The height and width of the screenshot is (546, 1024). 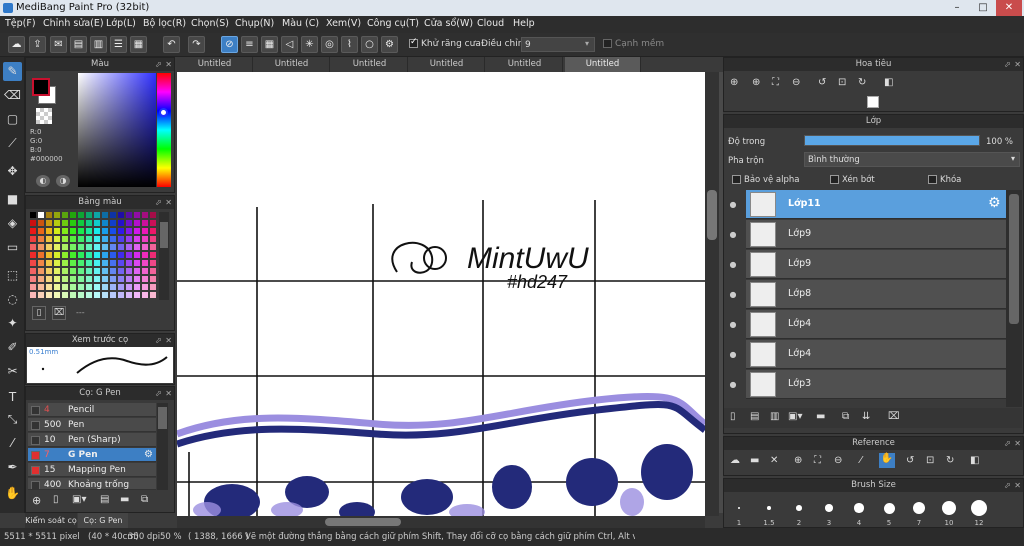 I want to click on cross-snap-icon: ▦, so click(x=269, y=44).